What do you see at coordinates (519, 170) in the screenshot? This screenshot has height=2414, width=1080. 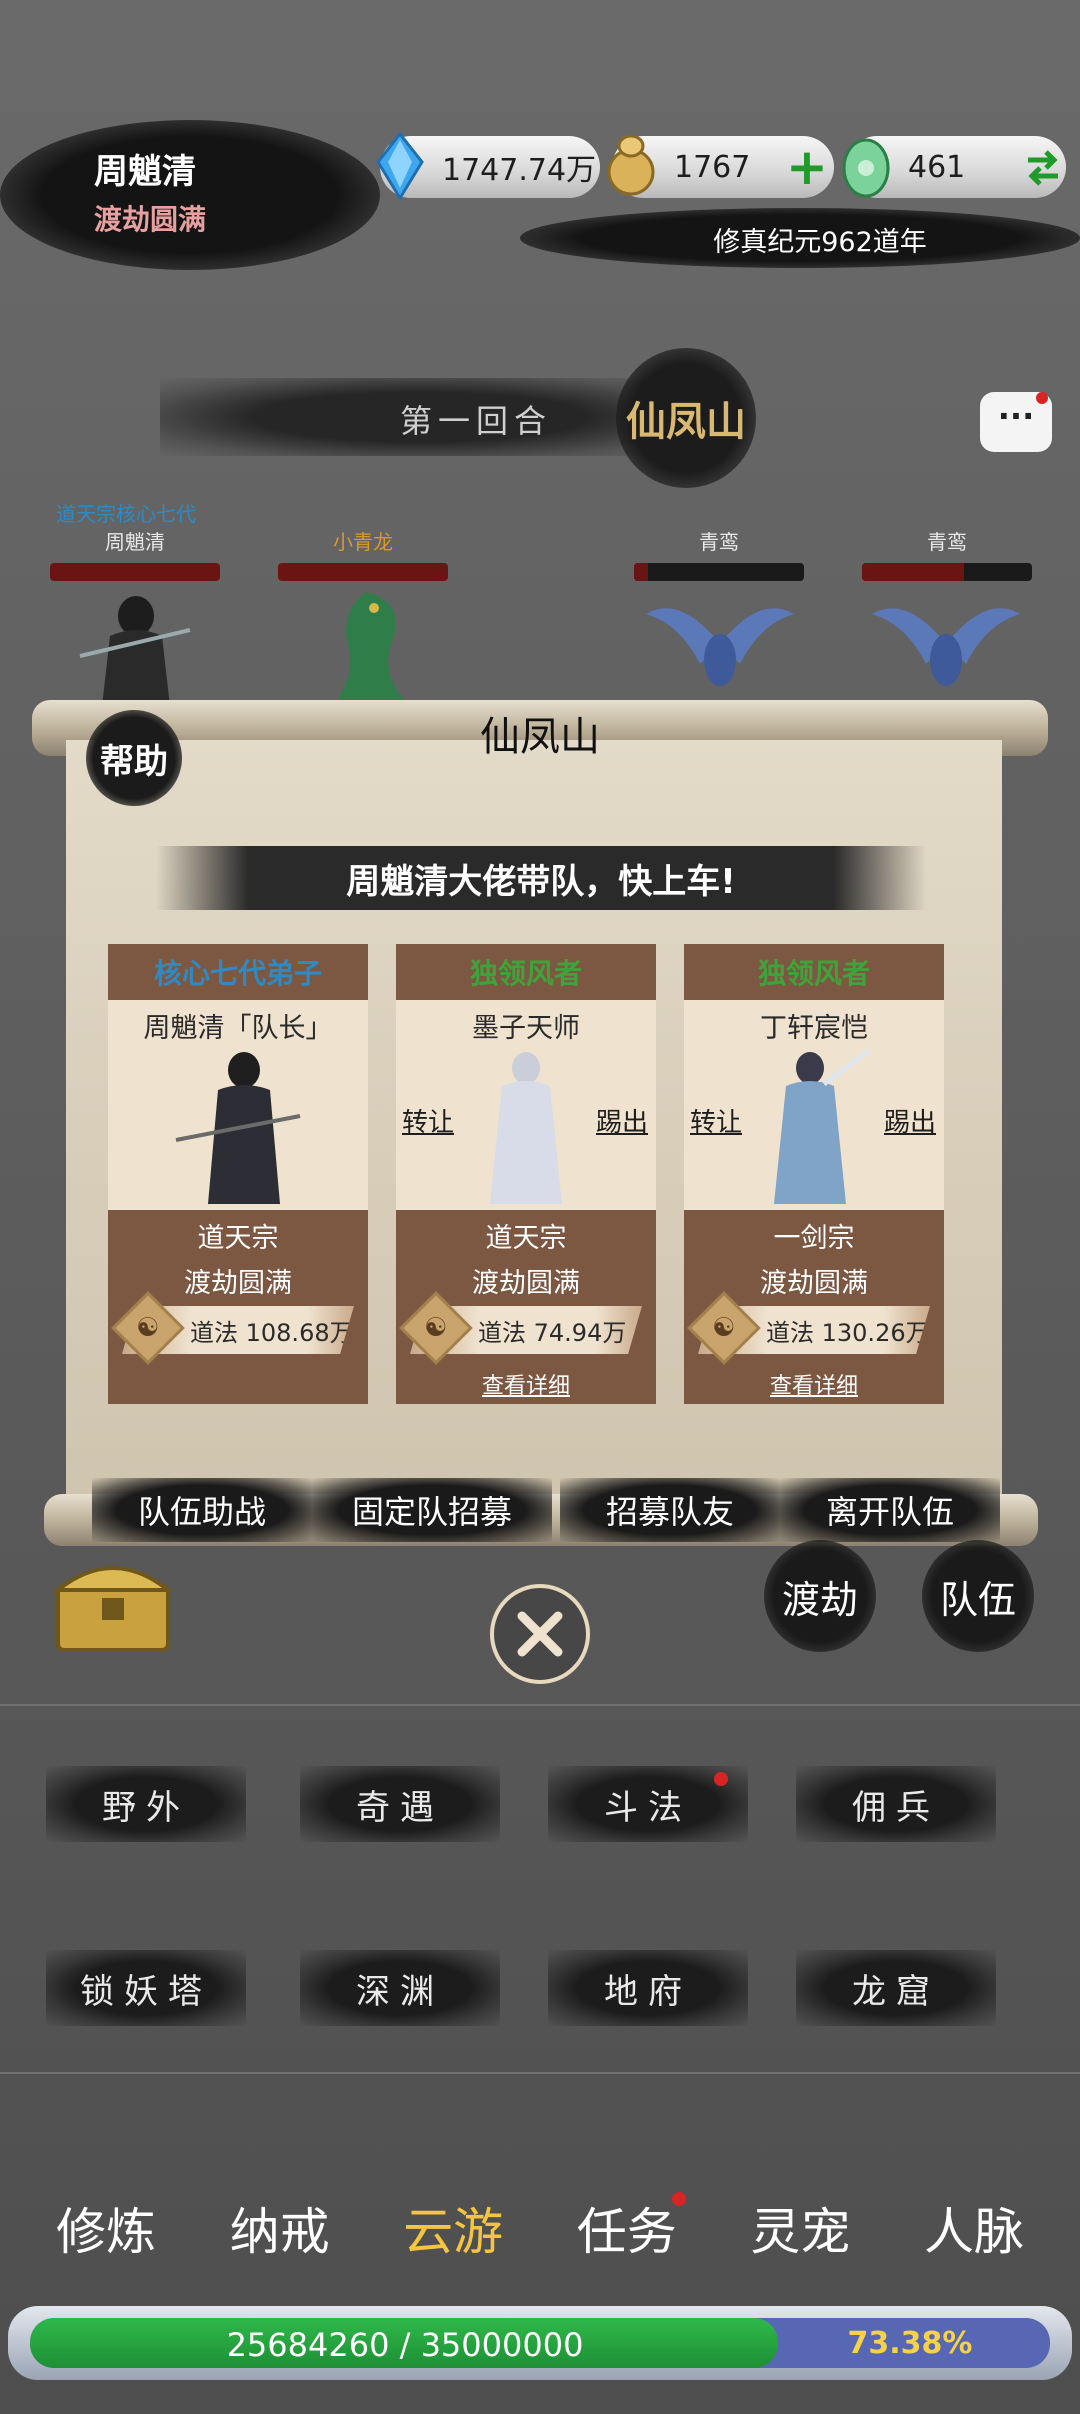 I see `spirit-stone-value: 1747.74万` at bounding box center [519, 170].